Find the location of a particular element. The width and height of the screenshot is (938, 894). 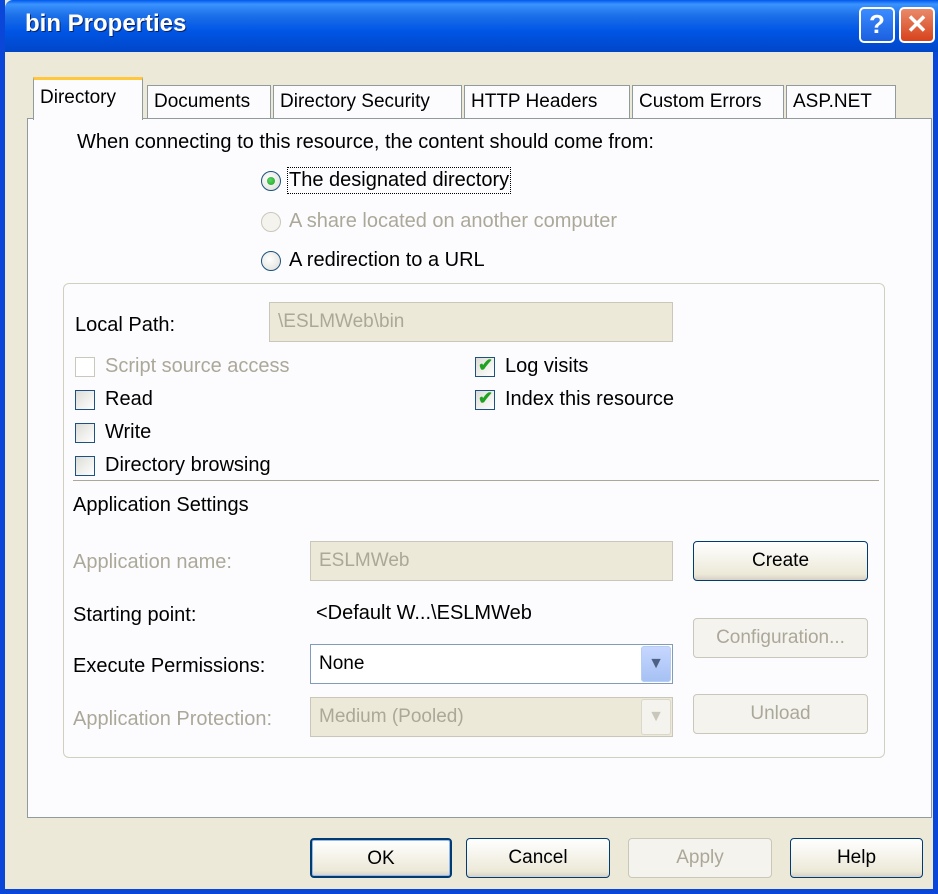

apply-button: Apply is located at coordinates (700, 858).